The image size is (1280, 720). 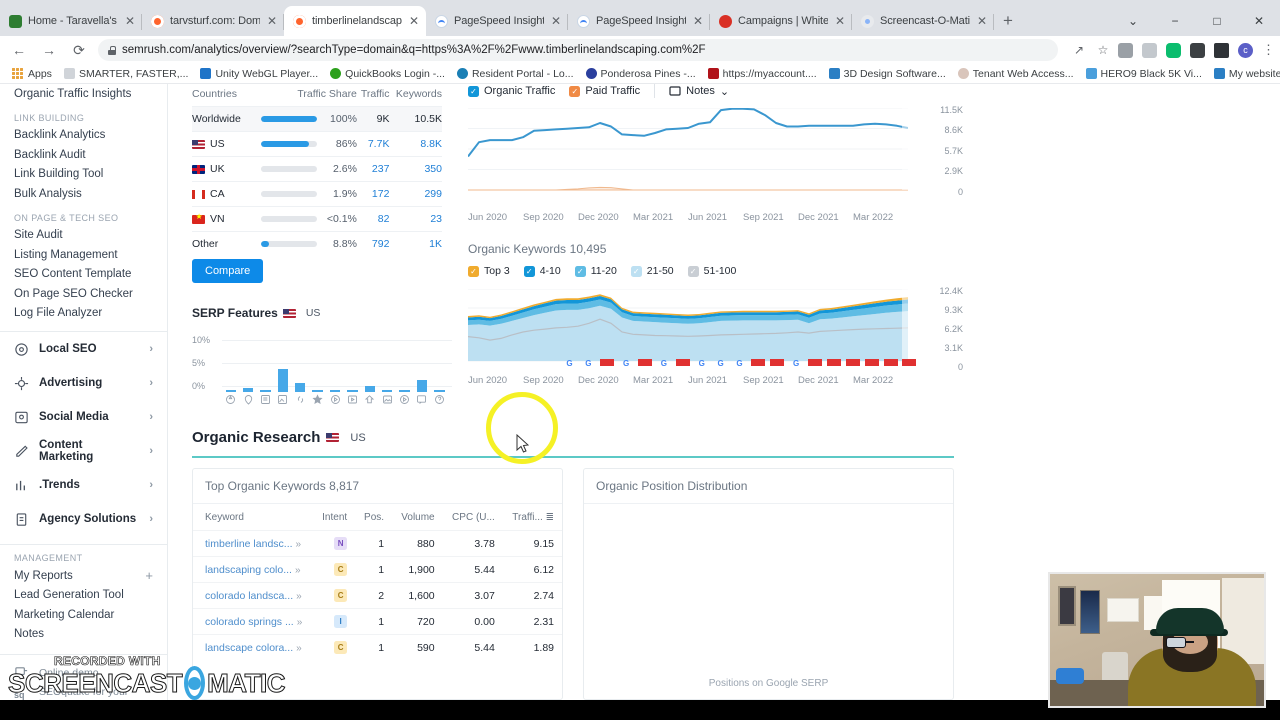 I want to click on table-row: colorado springs ...» I 1 720 0.00 2.31, so click(x=377, y=621).